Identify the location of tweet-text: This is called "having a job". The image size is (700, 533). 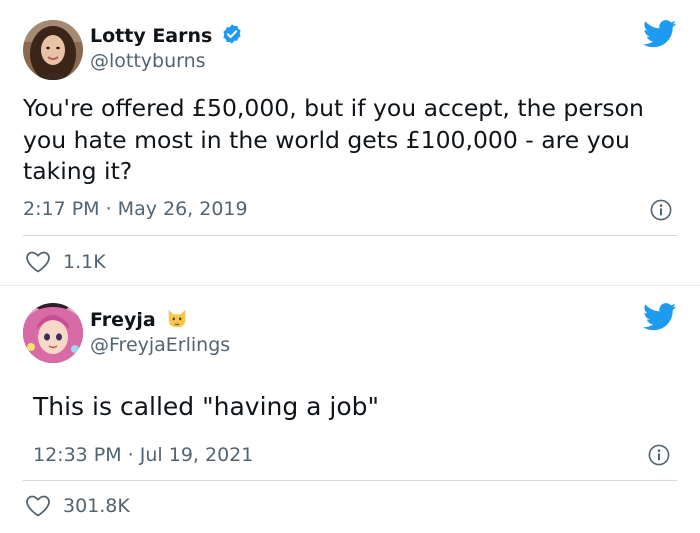
(206, 406).